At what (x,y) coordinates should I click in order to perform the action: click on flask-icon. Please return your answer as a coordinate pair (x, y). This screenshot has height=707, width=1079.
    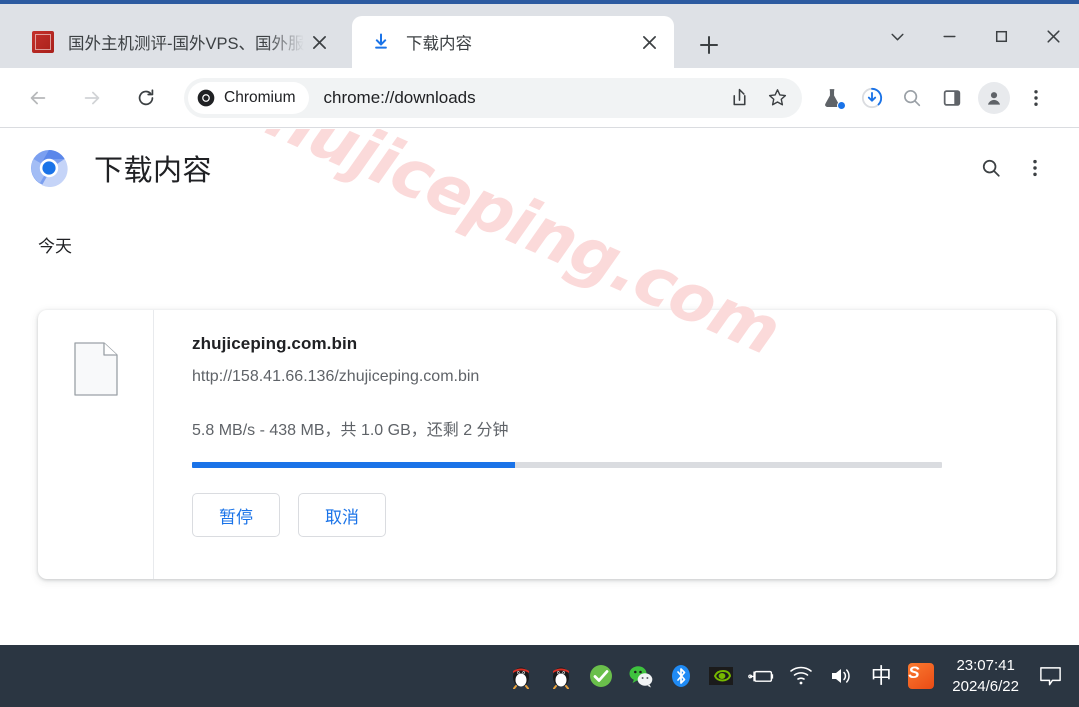
    Looking at the image, I should click on (832, 98).